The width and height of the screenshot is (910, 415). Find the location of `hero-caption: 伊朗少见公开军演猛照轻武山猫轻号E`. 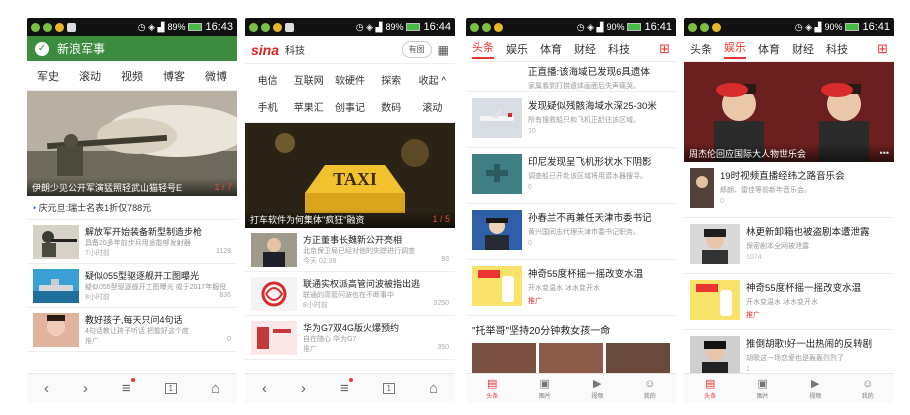

hero-caption: 伊朗少见公开军演猛照轻武山猫轻号E is located at coordinates (107, 187).